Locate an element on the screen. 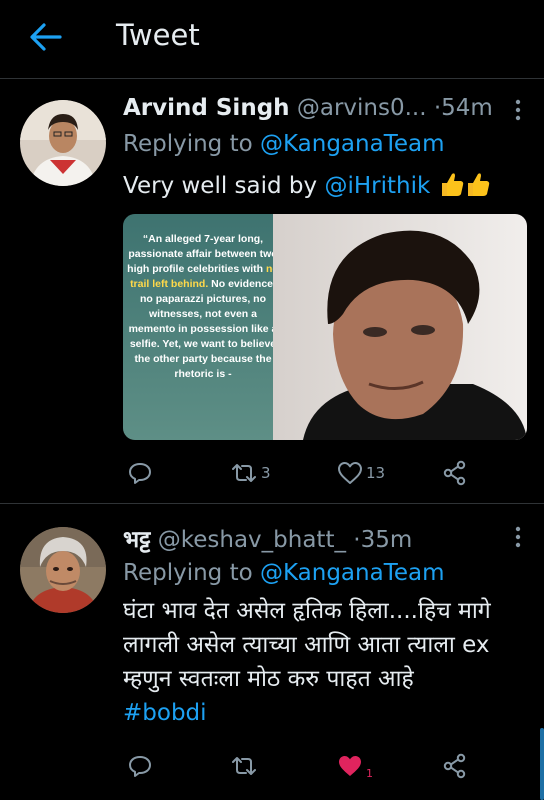 Image resolution: width=544 pixels, height=800 pixels. scrollbar-thumb is located at coordinates (542, 764).